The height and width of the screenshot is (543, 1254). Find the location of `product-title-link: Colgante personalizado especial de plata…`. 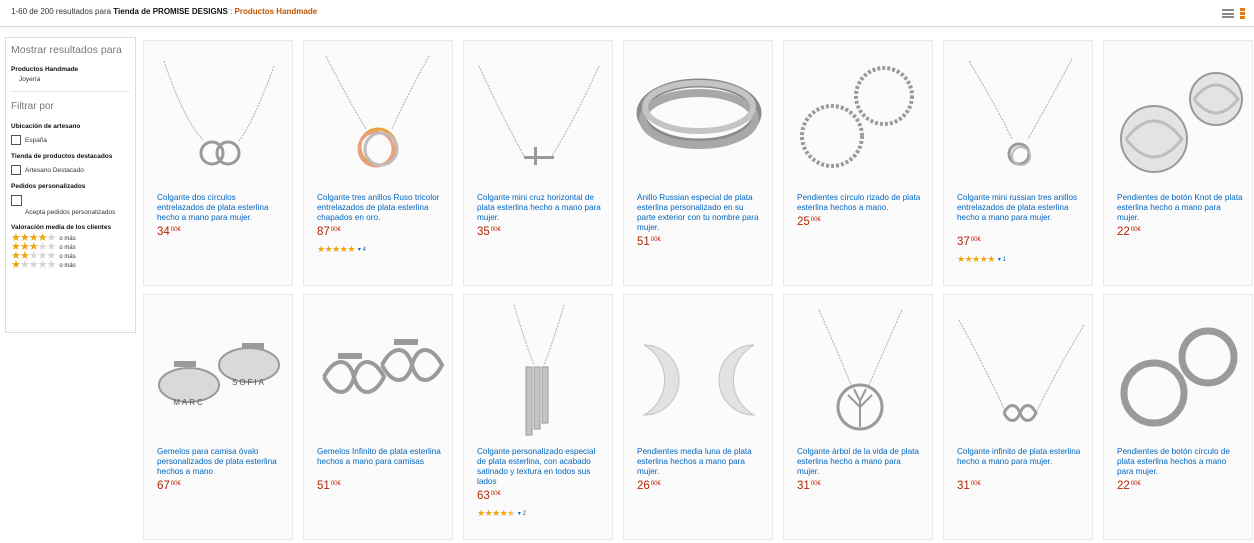

product-title-link: Colgante personalizado especial de plata… is located at coordinates (540, 467).